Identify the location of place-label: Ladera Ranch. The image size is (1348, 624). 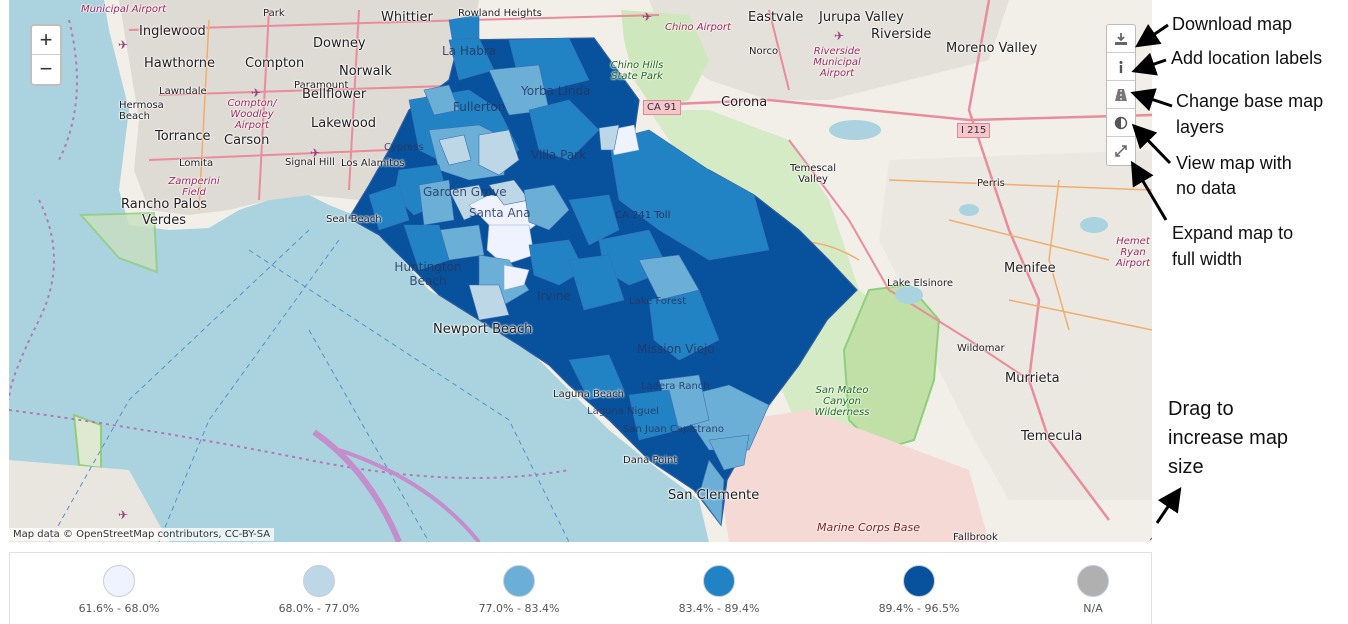
(675, 386).